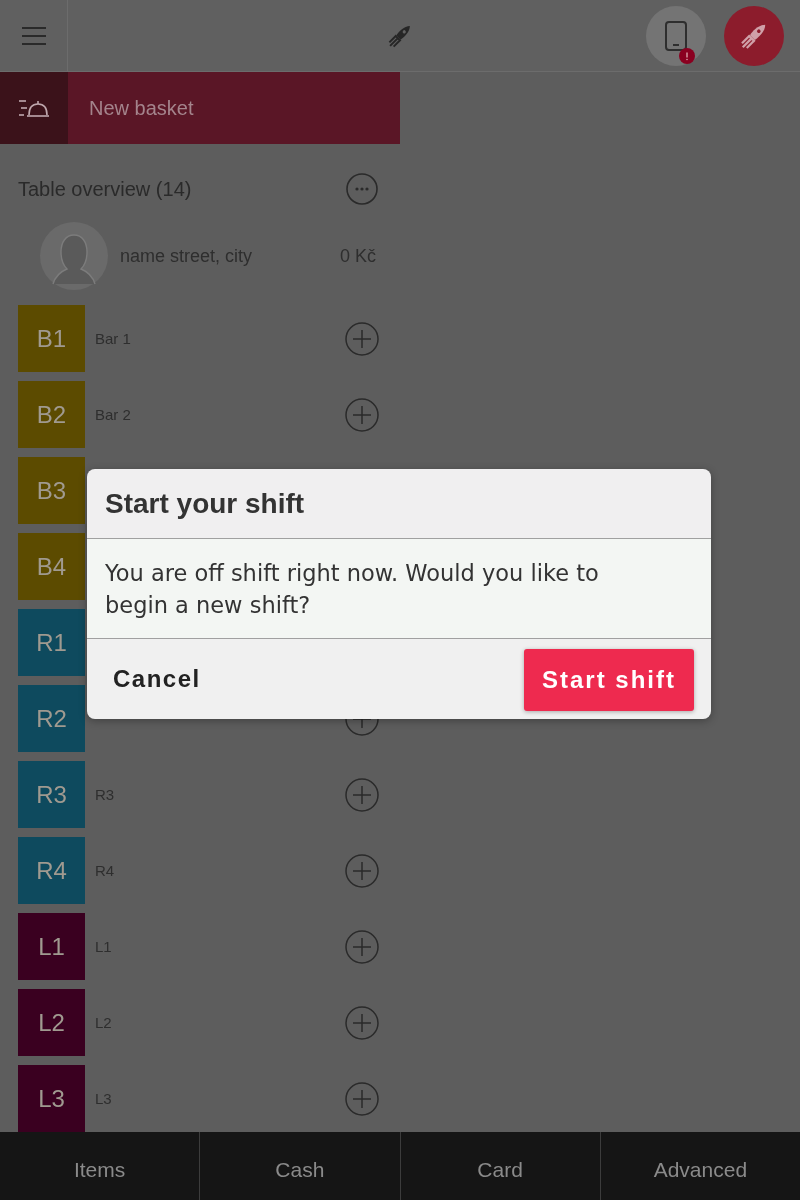  Describe the element at coordinates (100, 1166) in the screenshot. I see `bottom-tab: Items` at that location.